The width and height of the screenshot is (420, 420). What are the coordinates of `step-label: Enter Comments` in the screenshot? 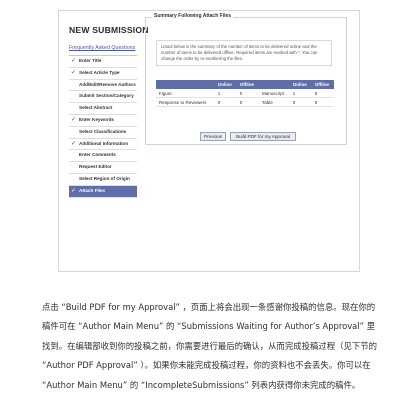 It's located at (97, 155).